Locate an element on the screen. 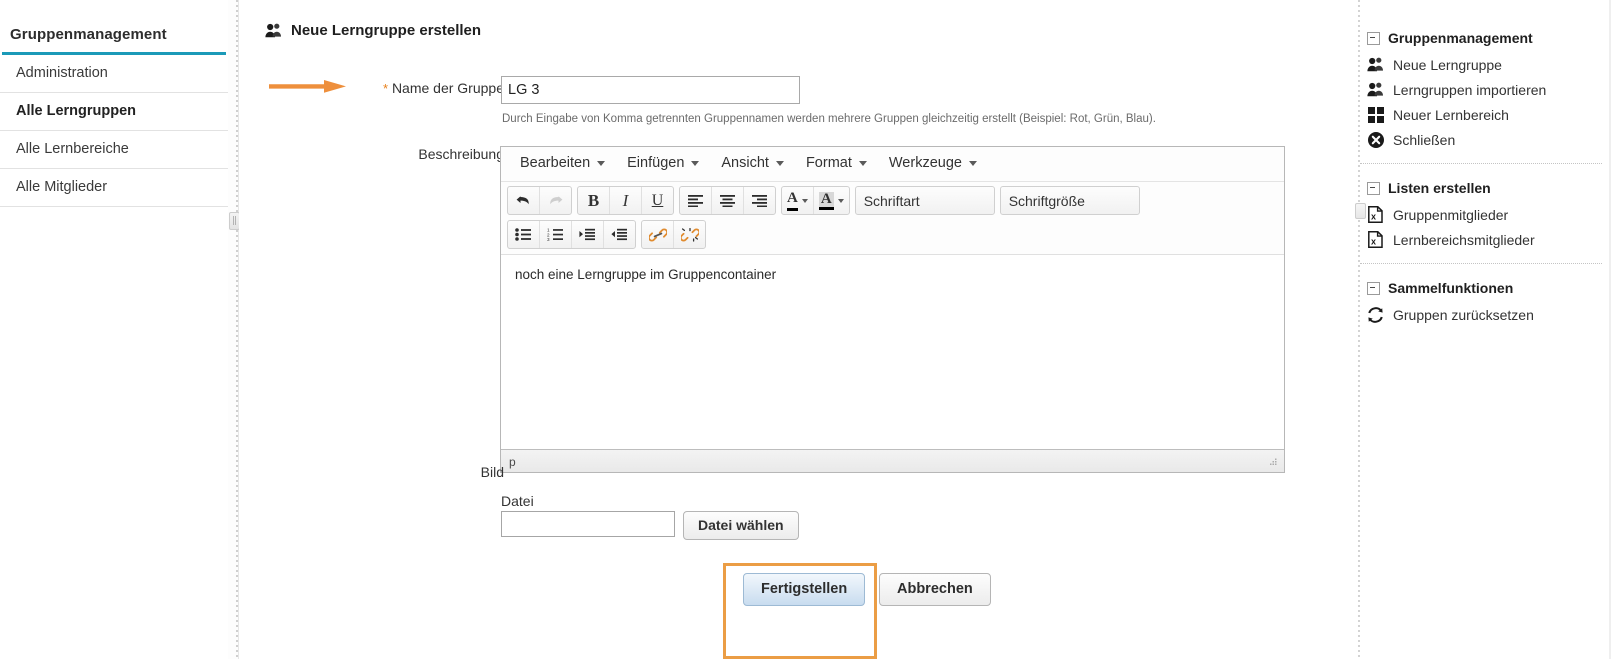 Image resolution: width=1611 pixels, height=659 pixels. indent-icon is located at coordinates (588, 234).